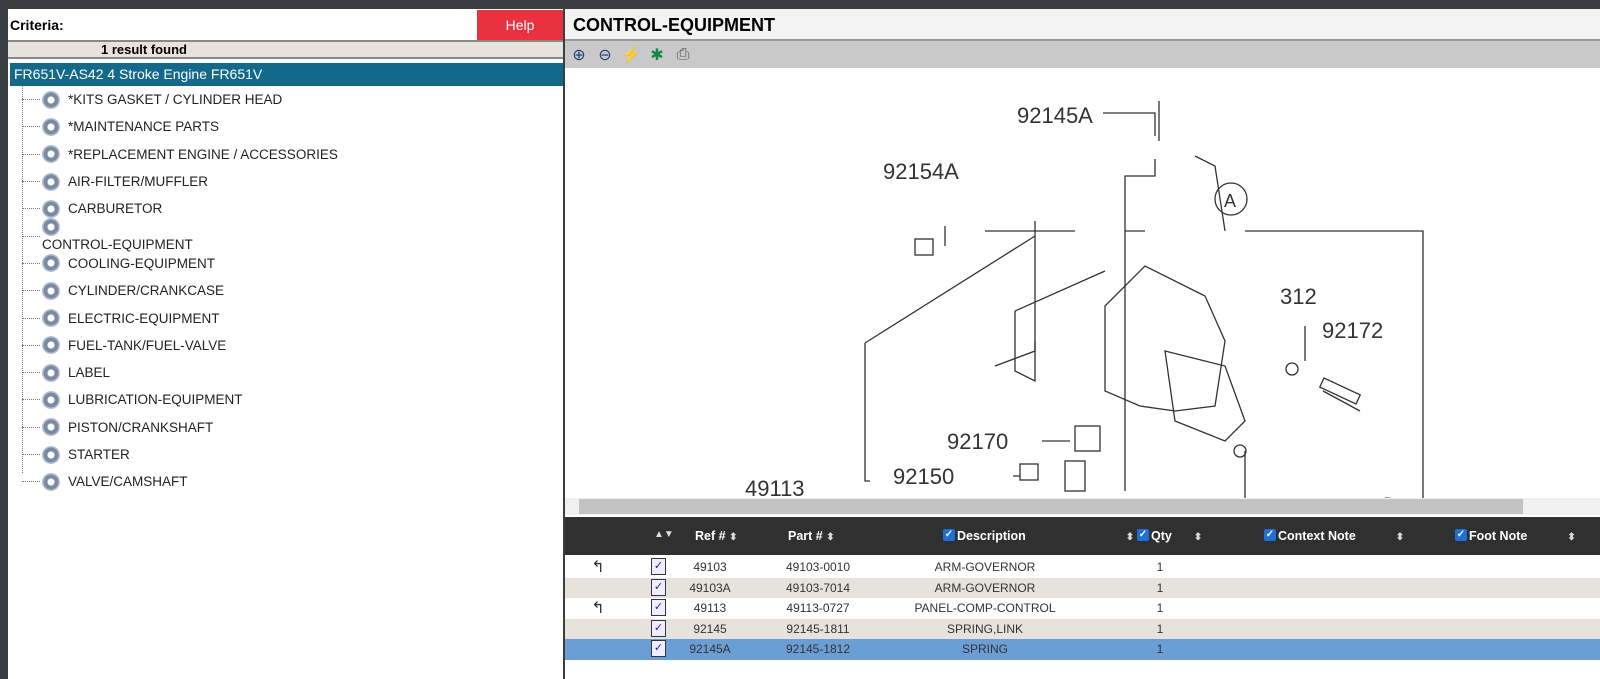  What do you see at coordinates (292, 372) in the screenshot?
I see `tree-item: LABEL` at bounding box center [292, 372].